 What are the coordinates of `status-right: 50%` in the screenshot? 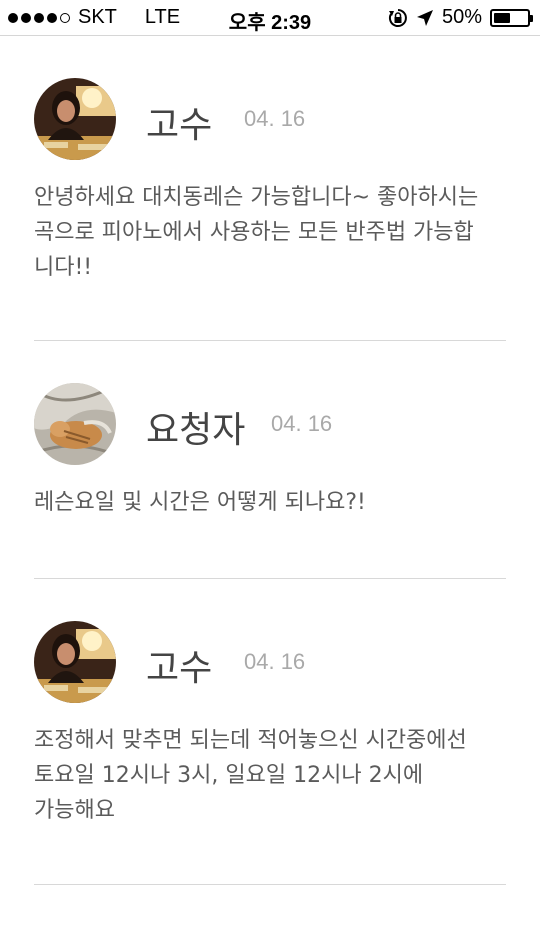 It's located at (460, 17).